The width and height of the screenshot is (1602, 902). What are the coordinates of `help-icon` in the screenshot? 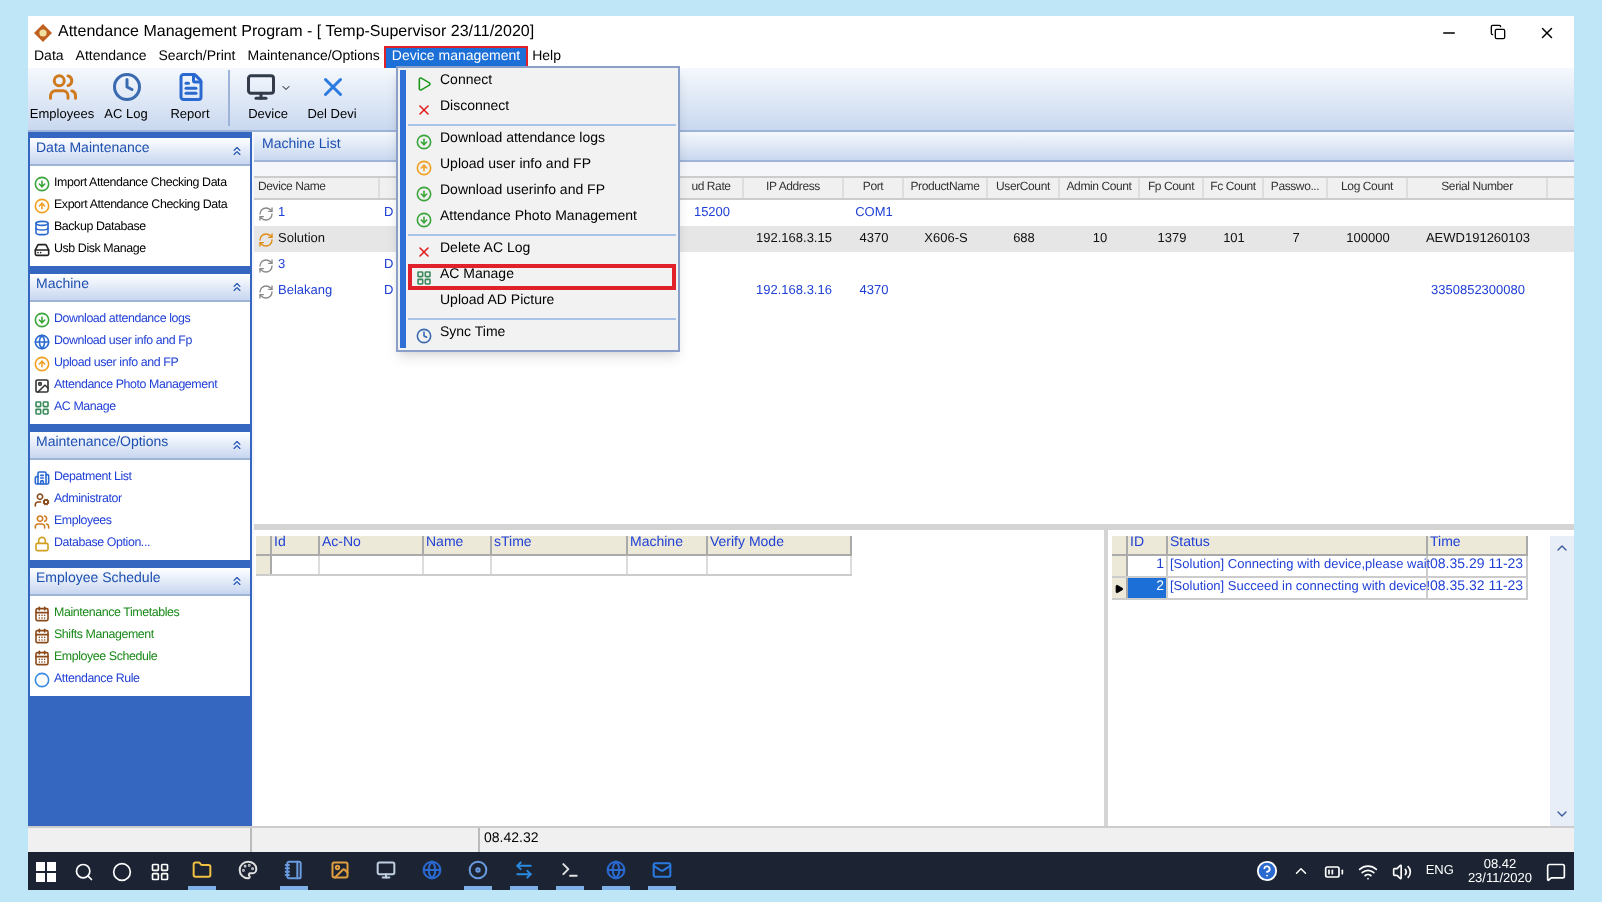 It's located at (1266, 871).